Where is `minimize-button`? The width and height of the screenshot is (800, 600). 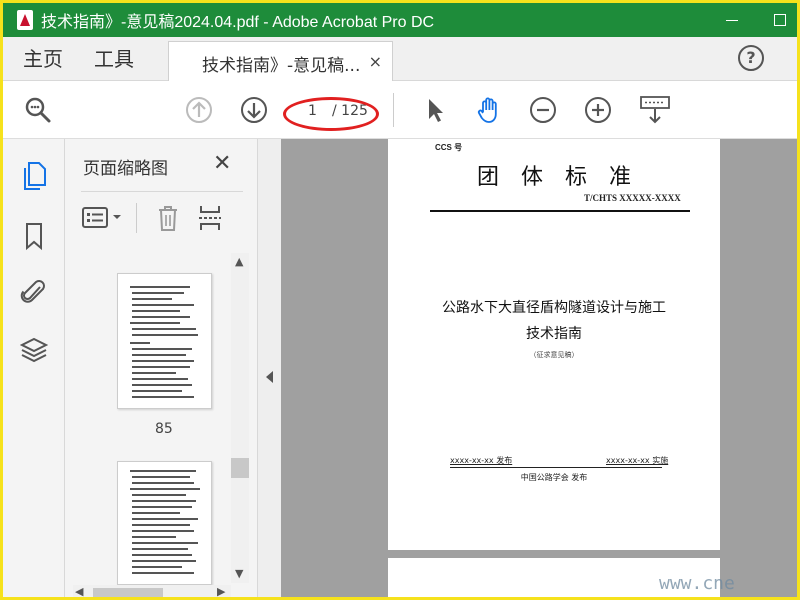 minimize-button is located at coordinates (732, 20).